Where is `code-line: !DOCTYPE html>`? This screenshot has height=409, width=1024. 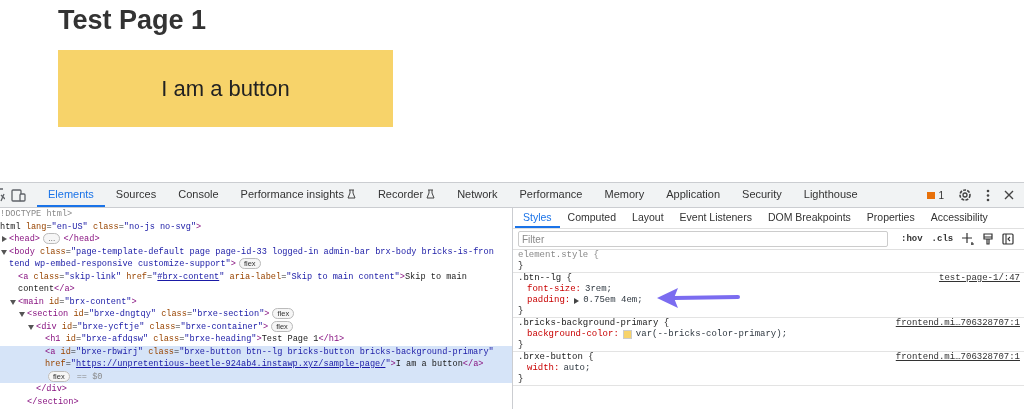
code-line: !DOCTYPE html> is located at coordinates (36, 214).